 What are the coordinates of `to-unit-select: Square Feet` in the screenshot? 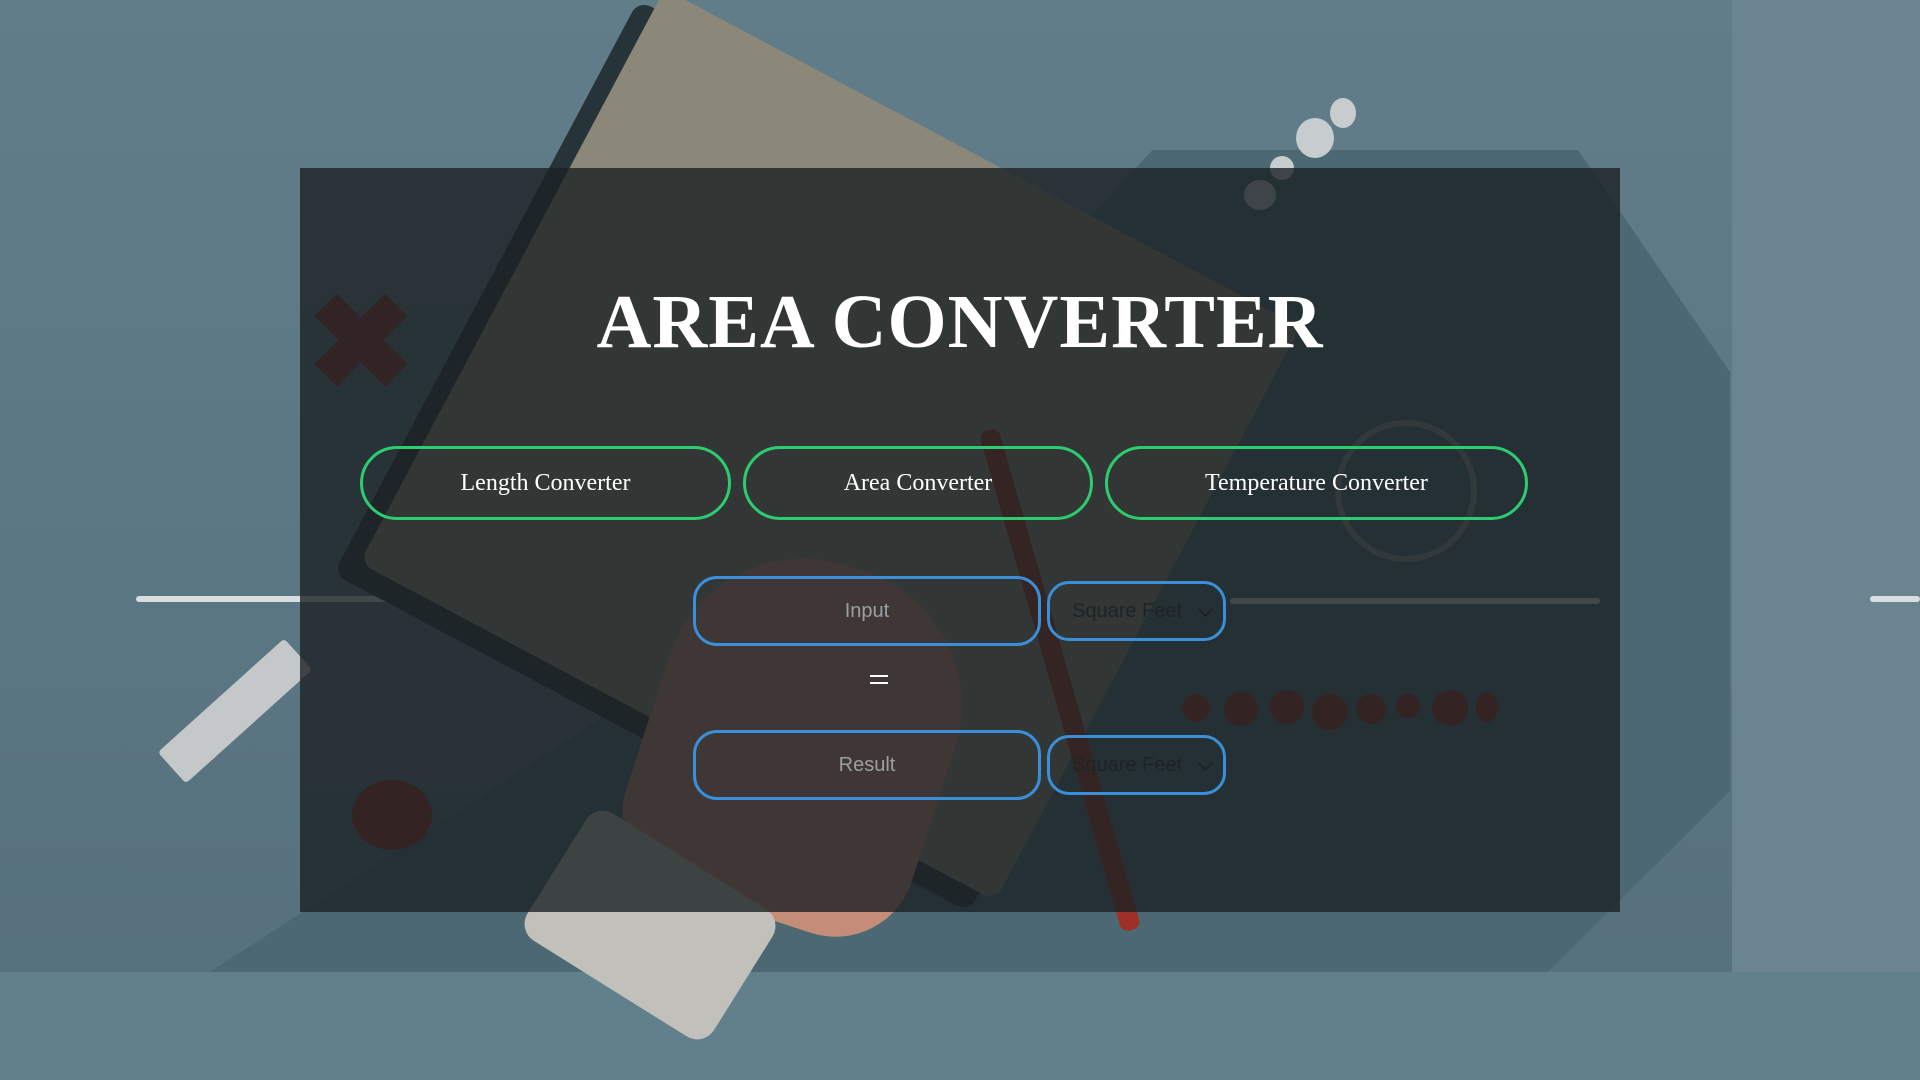 It's located at (1136, 765).